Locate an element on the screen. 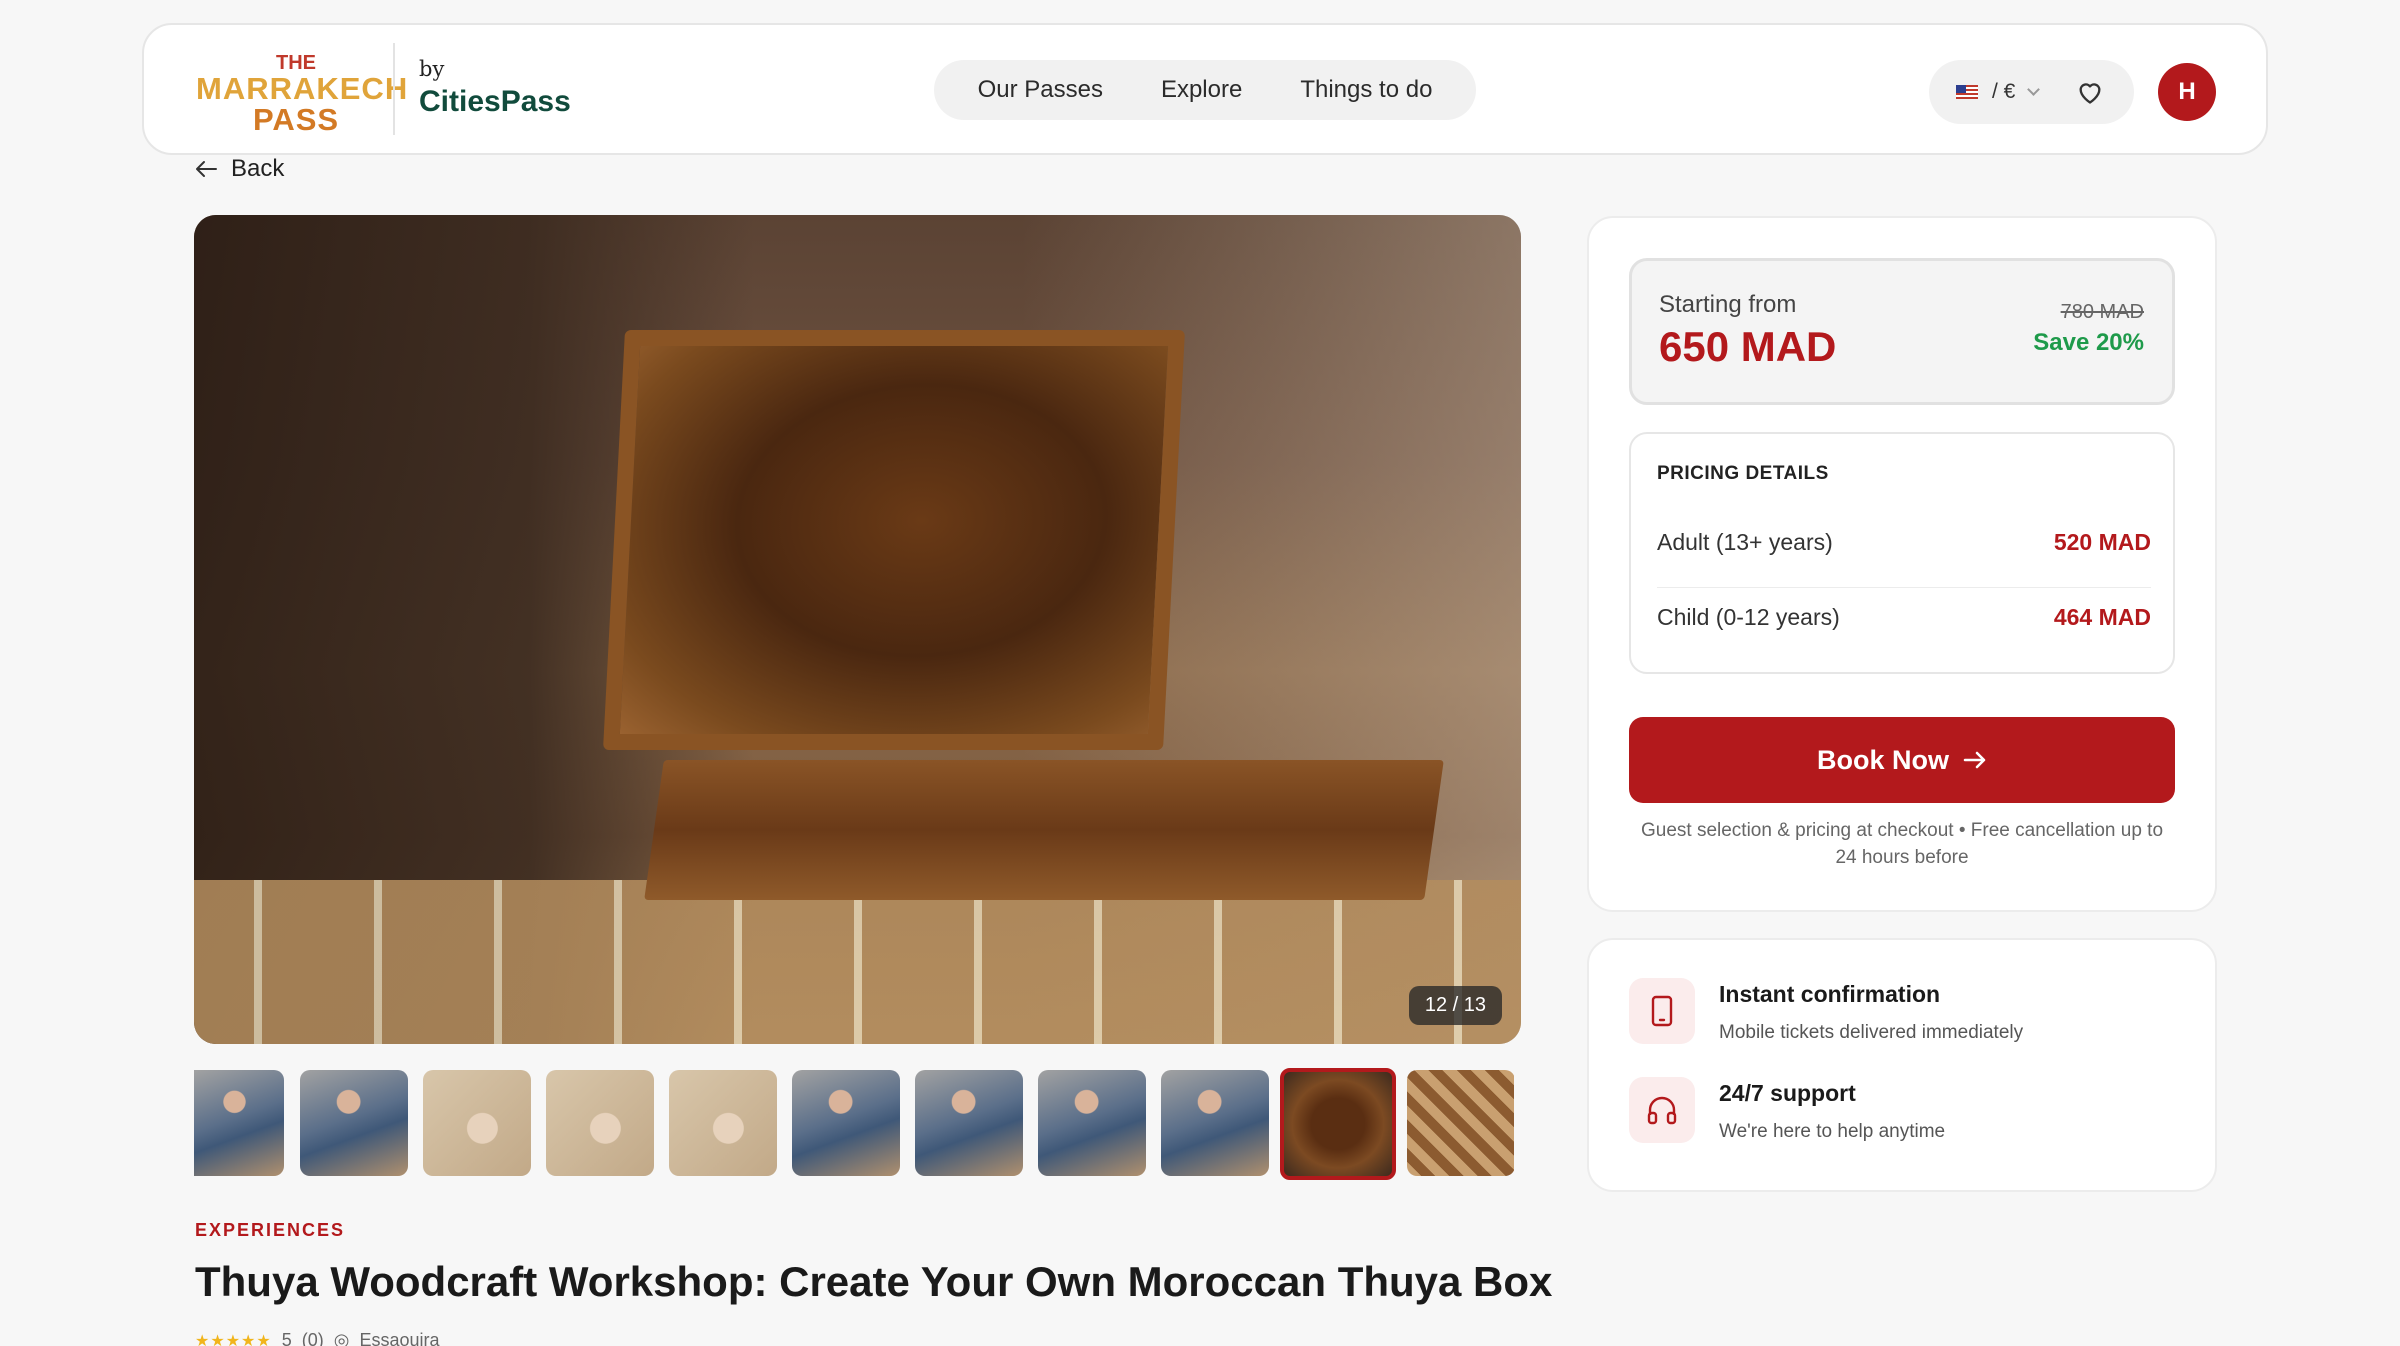 This screenshot has height=1346, width=2400. nav-things-to-do: Things to do is located at coordinates (1366, 90).